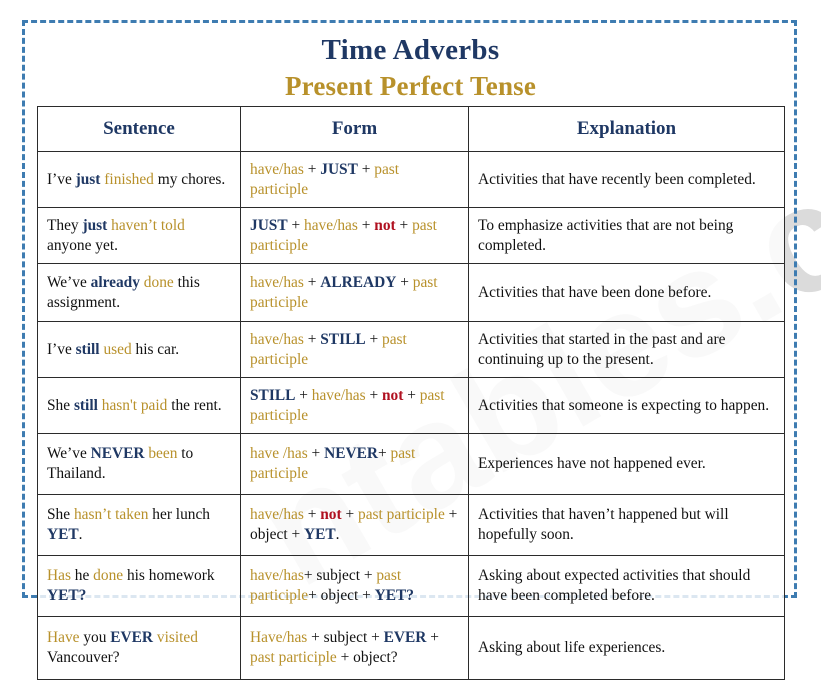  What do you see at coordinates (80, 534) in the screenshot?
I see `text-fragment: .` at bounding box center [80, 534].